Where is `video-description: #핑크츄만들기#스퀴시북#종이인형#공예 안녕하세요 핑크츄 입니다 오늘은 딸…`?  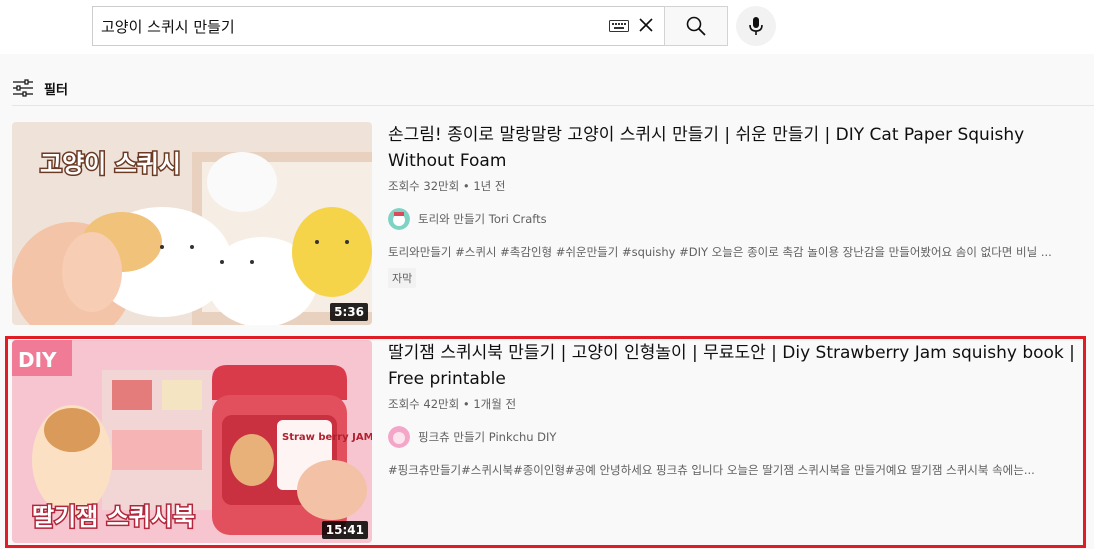 video-description: #핑크츄만들기#스퀴시북#종이인형#공예 안녕하세요 핑크츄 입니다 오늘은 딸… is located at coordinates (711, 470).